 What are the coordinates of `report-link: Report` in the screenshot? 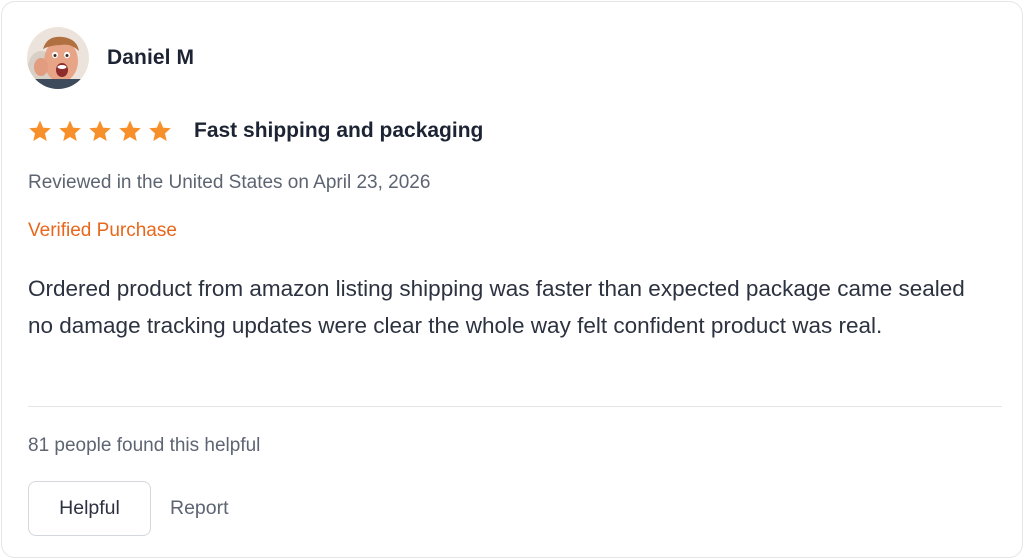 It's located at (199, 508).